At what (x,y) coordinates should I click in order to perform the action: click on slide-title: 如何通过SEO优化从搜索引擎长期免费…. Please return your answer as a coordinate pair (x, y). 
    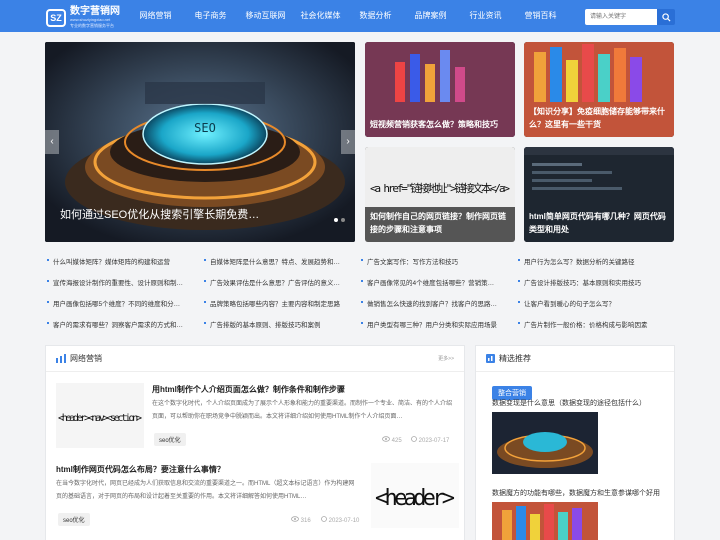
    Looking at the image, I should click on (159, 214).